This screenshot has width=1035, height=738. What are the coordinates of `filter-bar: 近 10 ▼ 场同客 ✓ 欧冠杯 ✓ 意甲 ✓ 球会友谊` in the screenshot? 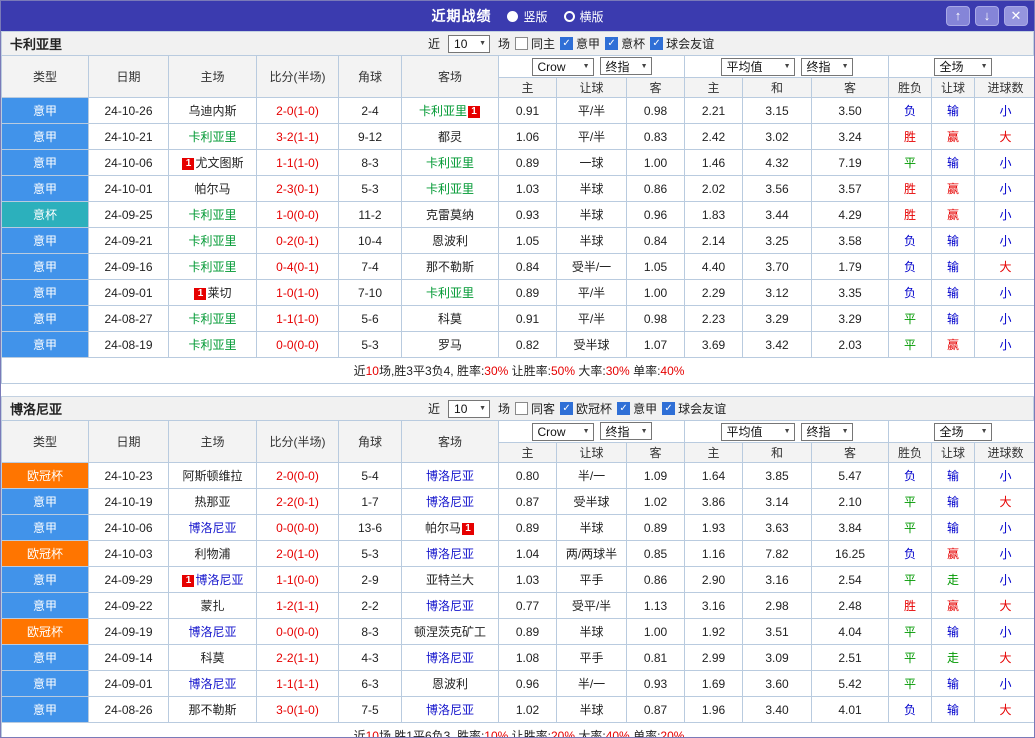 It's located at (577, 408).